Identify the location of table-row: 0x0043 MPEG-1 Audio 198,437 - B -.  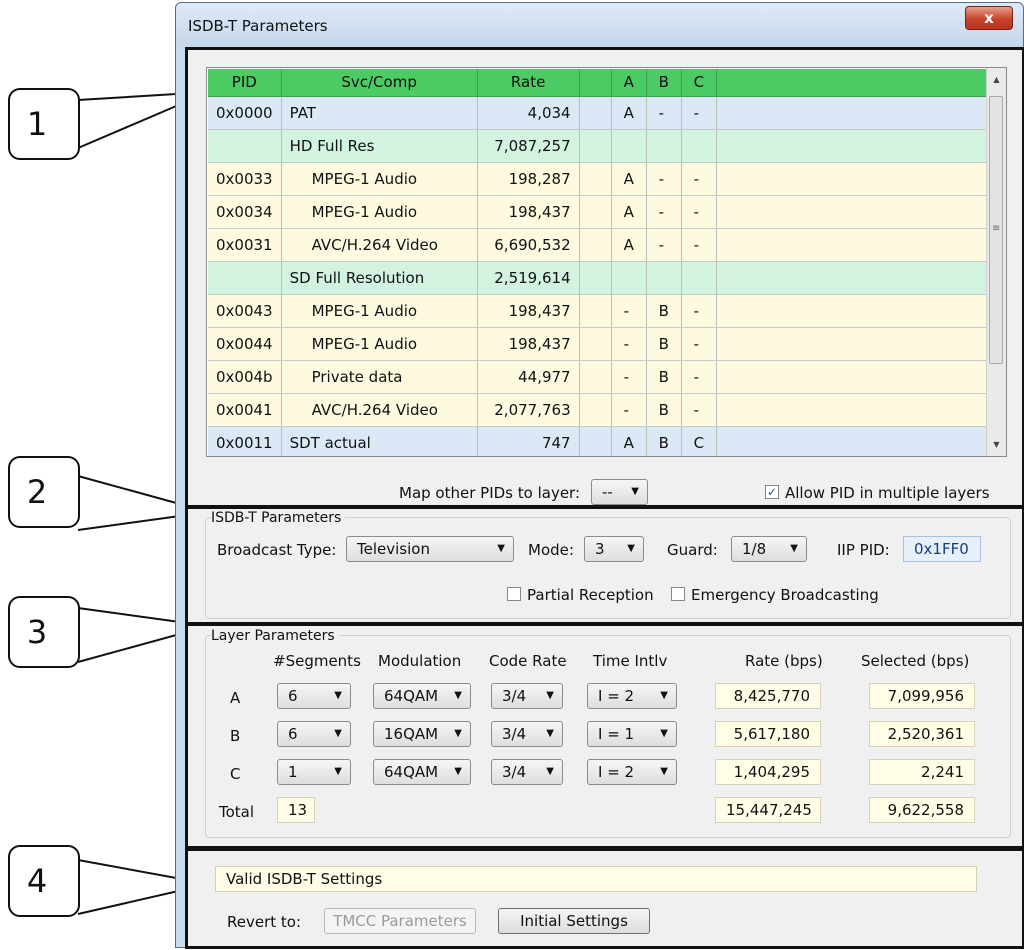
(597, 311).